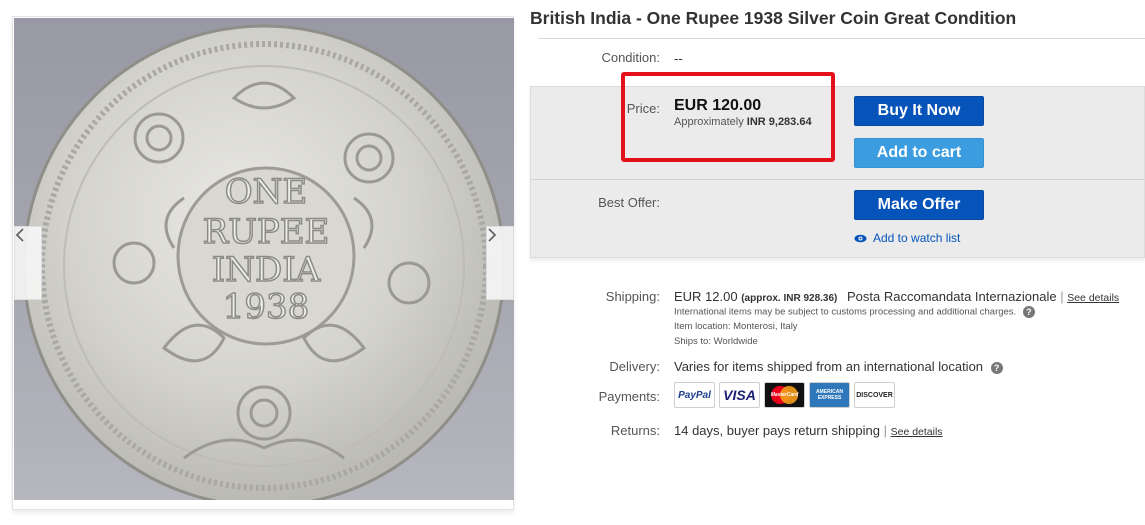 This screenshot has width=1145, height=525. I want to click on coin-text-india: INDIA, so click(266, 270).